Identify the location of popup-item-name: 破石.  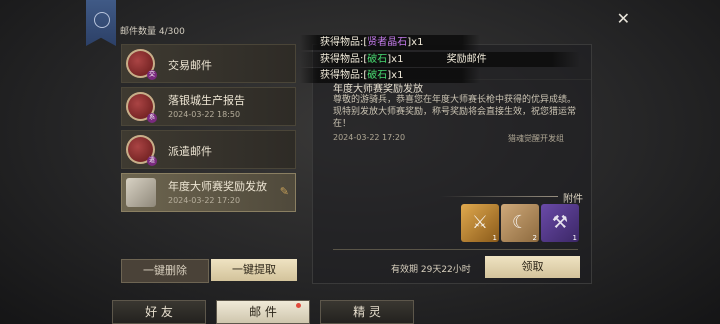
(377, 59).